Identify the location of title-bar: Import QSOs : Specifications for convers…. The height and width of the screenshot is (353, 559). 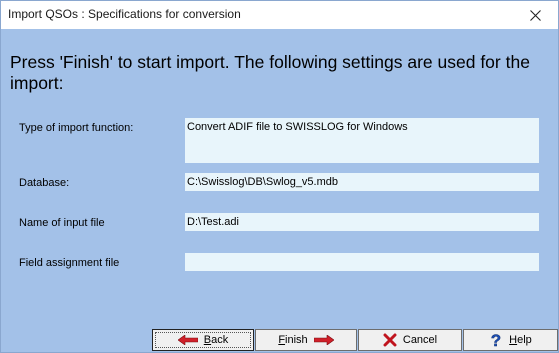
(279, 15).